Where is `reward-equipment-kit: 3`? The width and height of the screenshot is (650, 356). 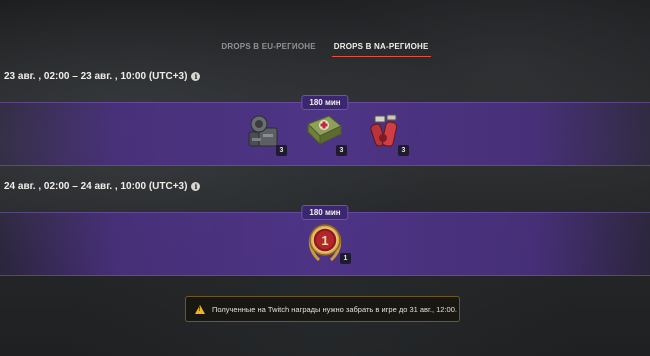
reward-equipment-kit: 3 is located at coordinates (265, 134).